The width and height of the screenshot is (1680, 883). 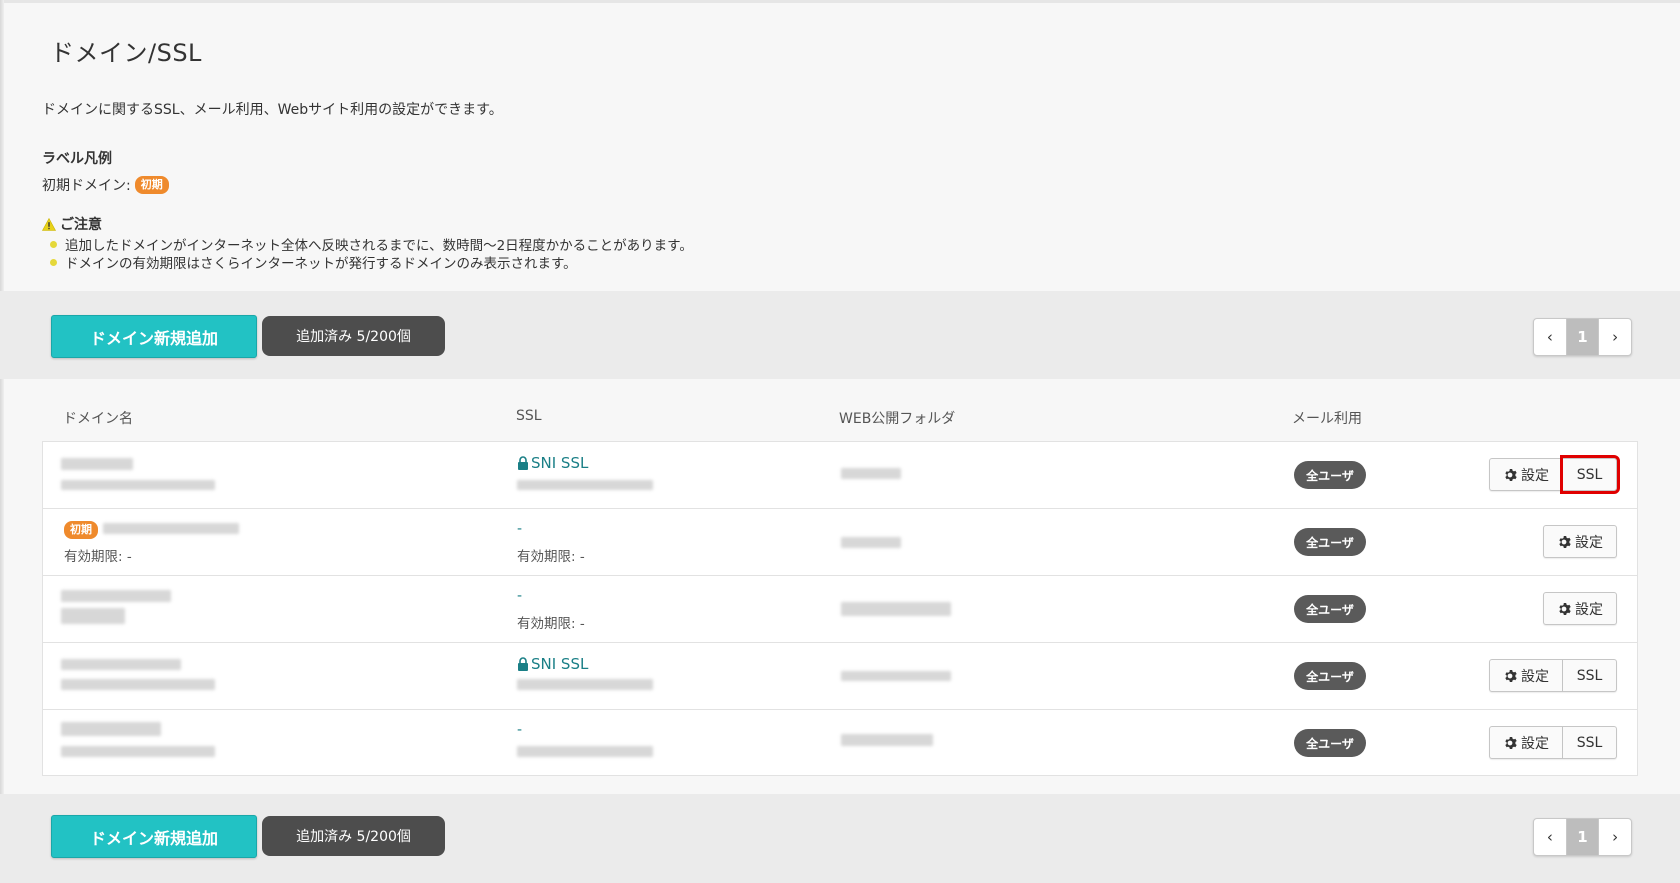 What do you see at coordinates (2, 441) in the screenshot?
I see `window-left-edge` at bounding box center [2, 441].